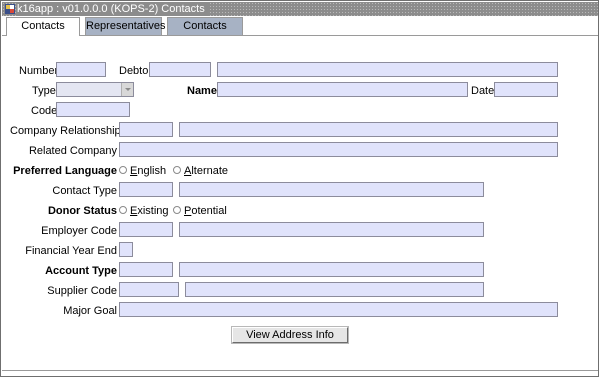 This screenshot has width=600, height=378. Describe the element at coordinates (338, 149) in the screenshot. I see `related-company-input` at that location.